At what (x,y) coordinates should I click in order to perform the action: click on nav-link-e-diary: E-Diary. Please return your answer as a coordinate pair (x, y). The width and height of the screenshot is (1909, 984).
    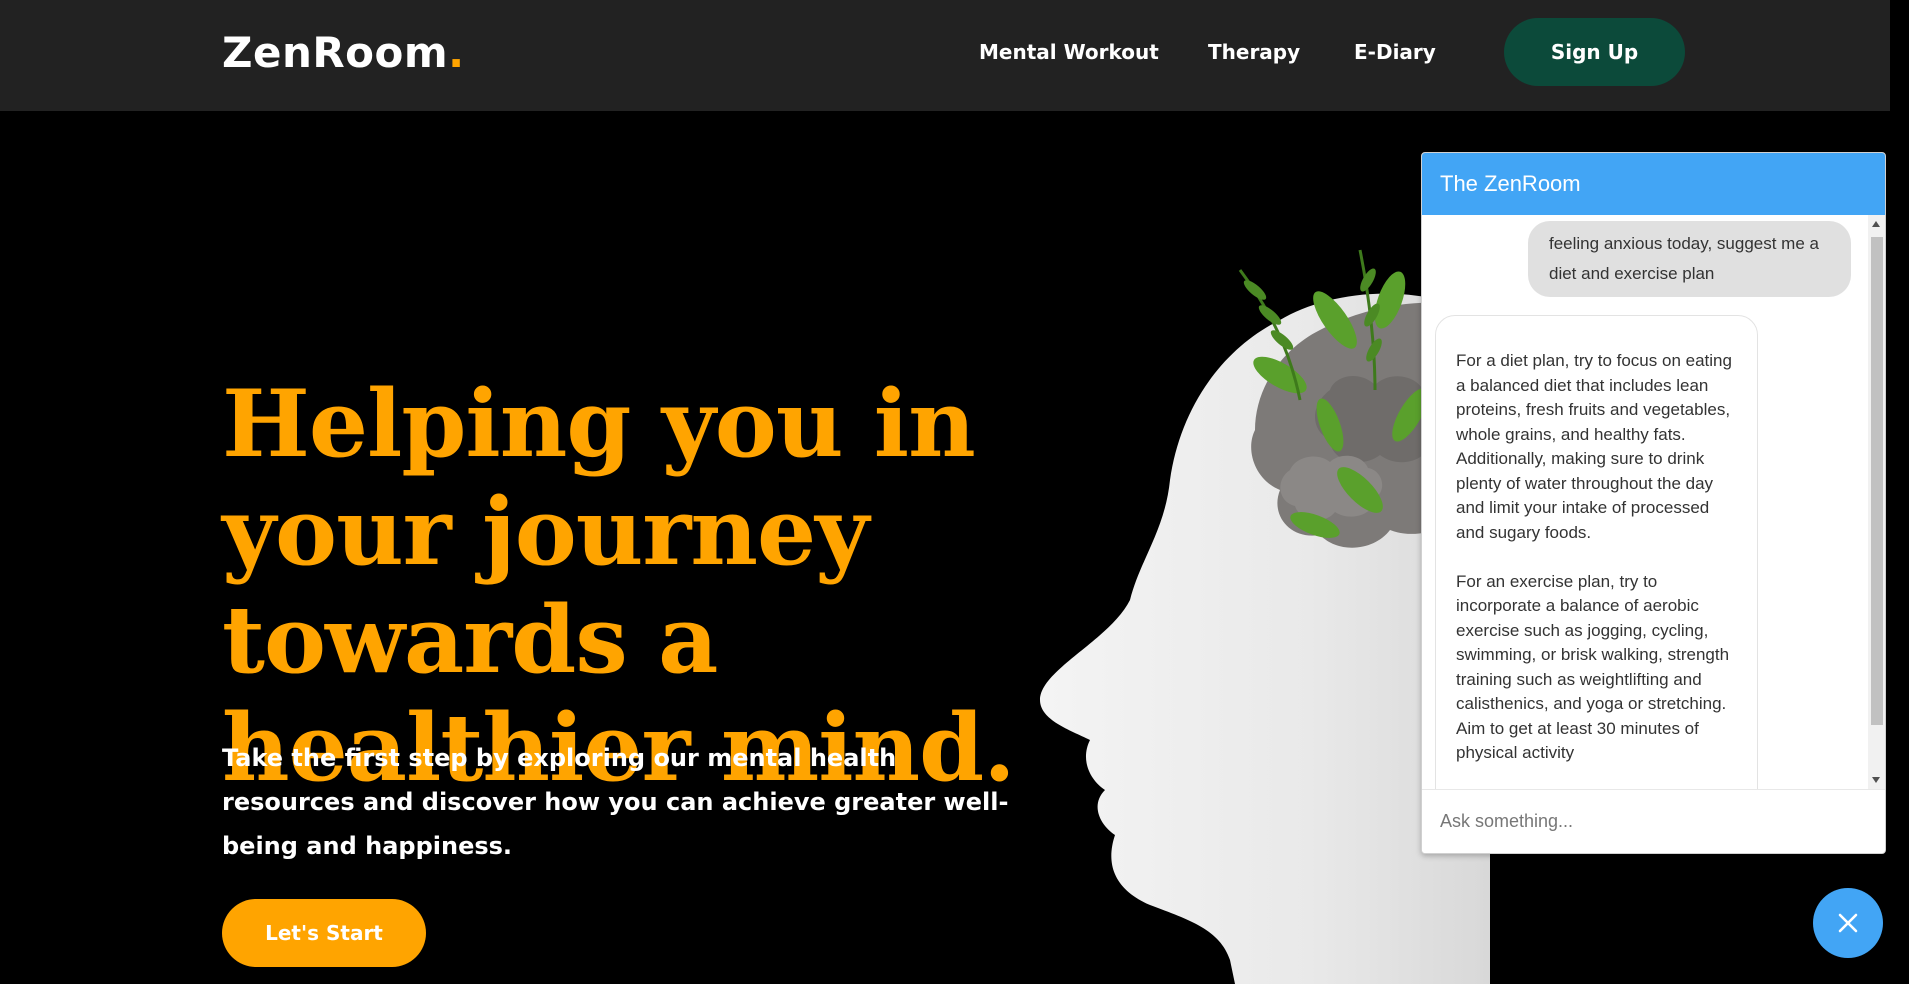
    Looking at the image, I should click on (1395, 52).